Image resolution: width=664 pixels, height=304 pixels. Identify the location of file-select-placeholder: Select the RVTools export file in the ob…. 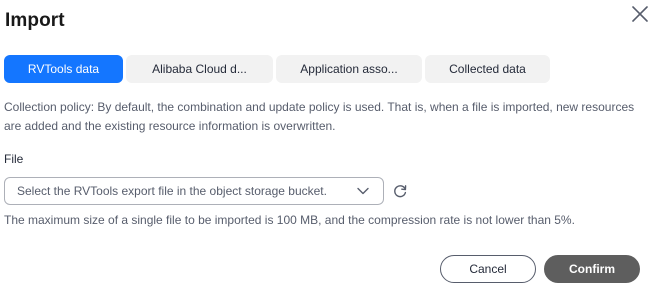
(172, 191).